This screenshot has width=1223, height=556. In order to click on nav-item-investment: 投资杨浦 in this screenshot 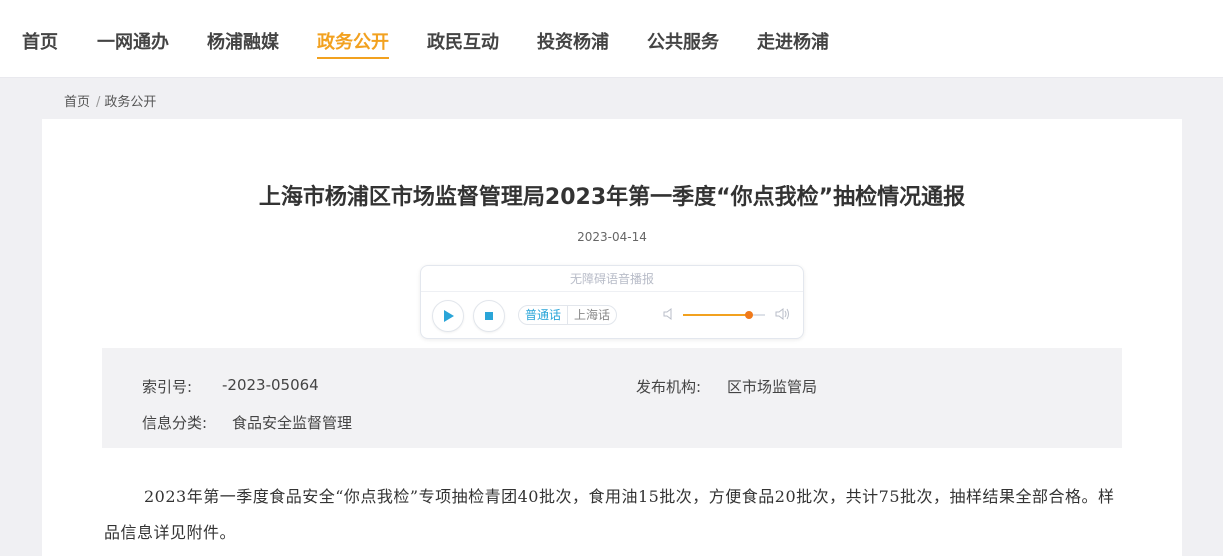, I will do `click(573, 41)`.